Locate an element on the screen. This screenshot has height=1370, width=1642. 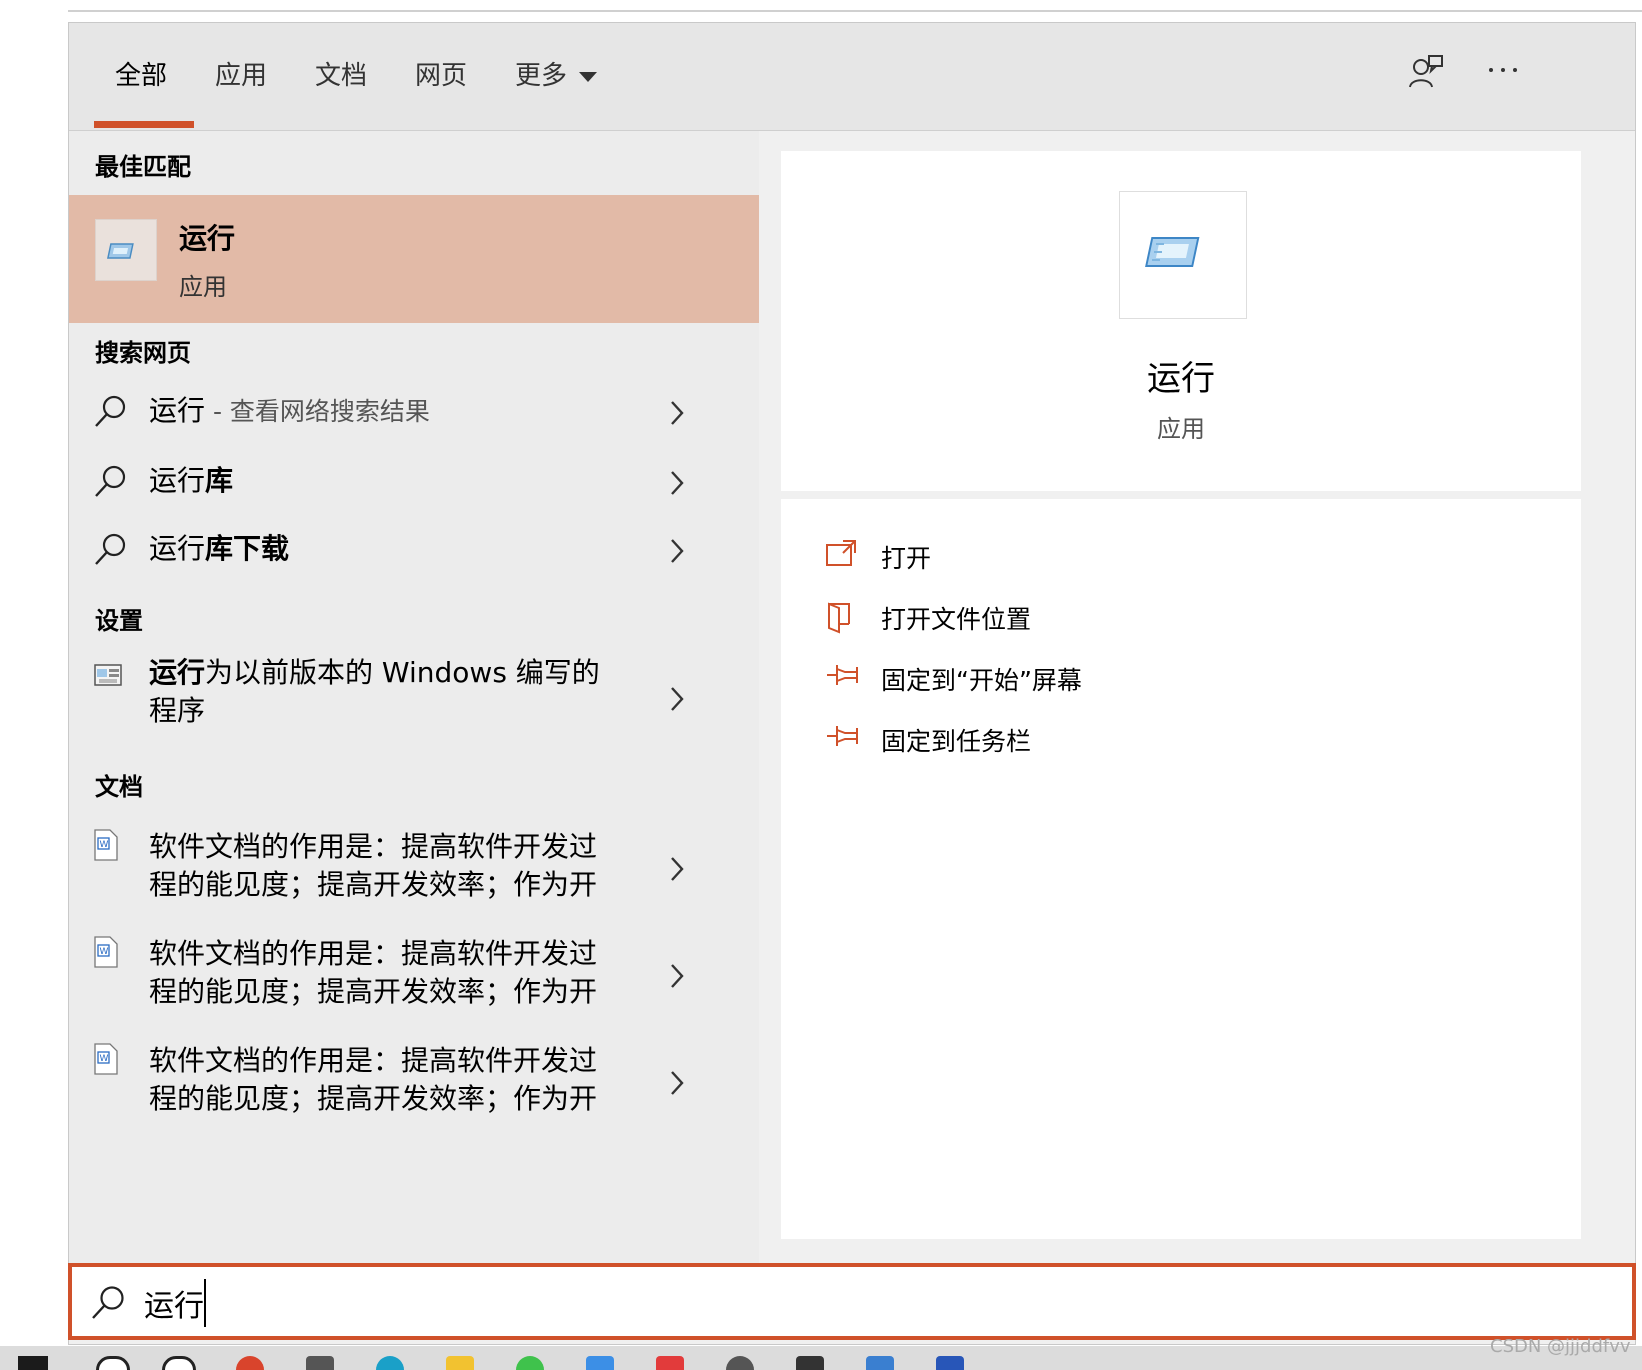
web-result-suggestion: 库下载 is located at coordinates (247, 548).